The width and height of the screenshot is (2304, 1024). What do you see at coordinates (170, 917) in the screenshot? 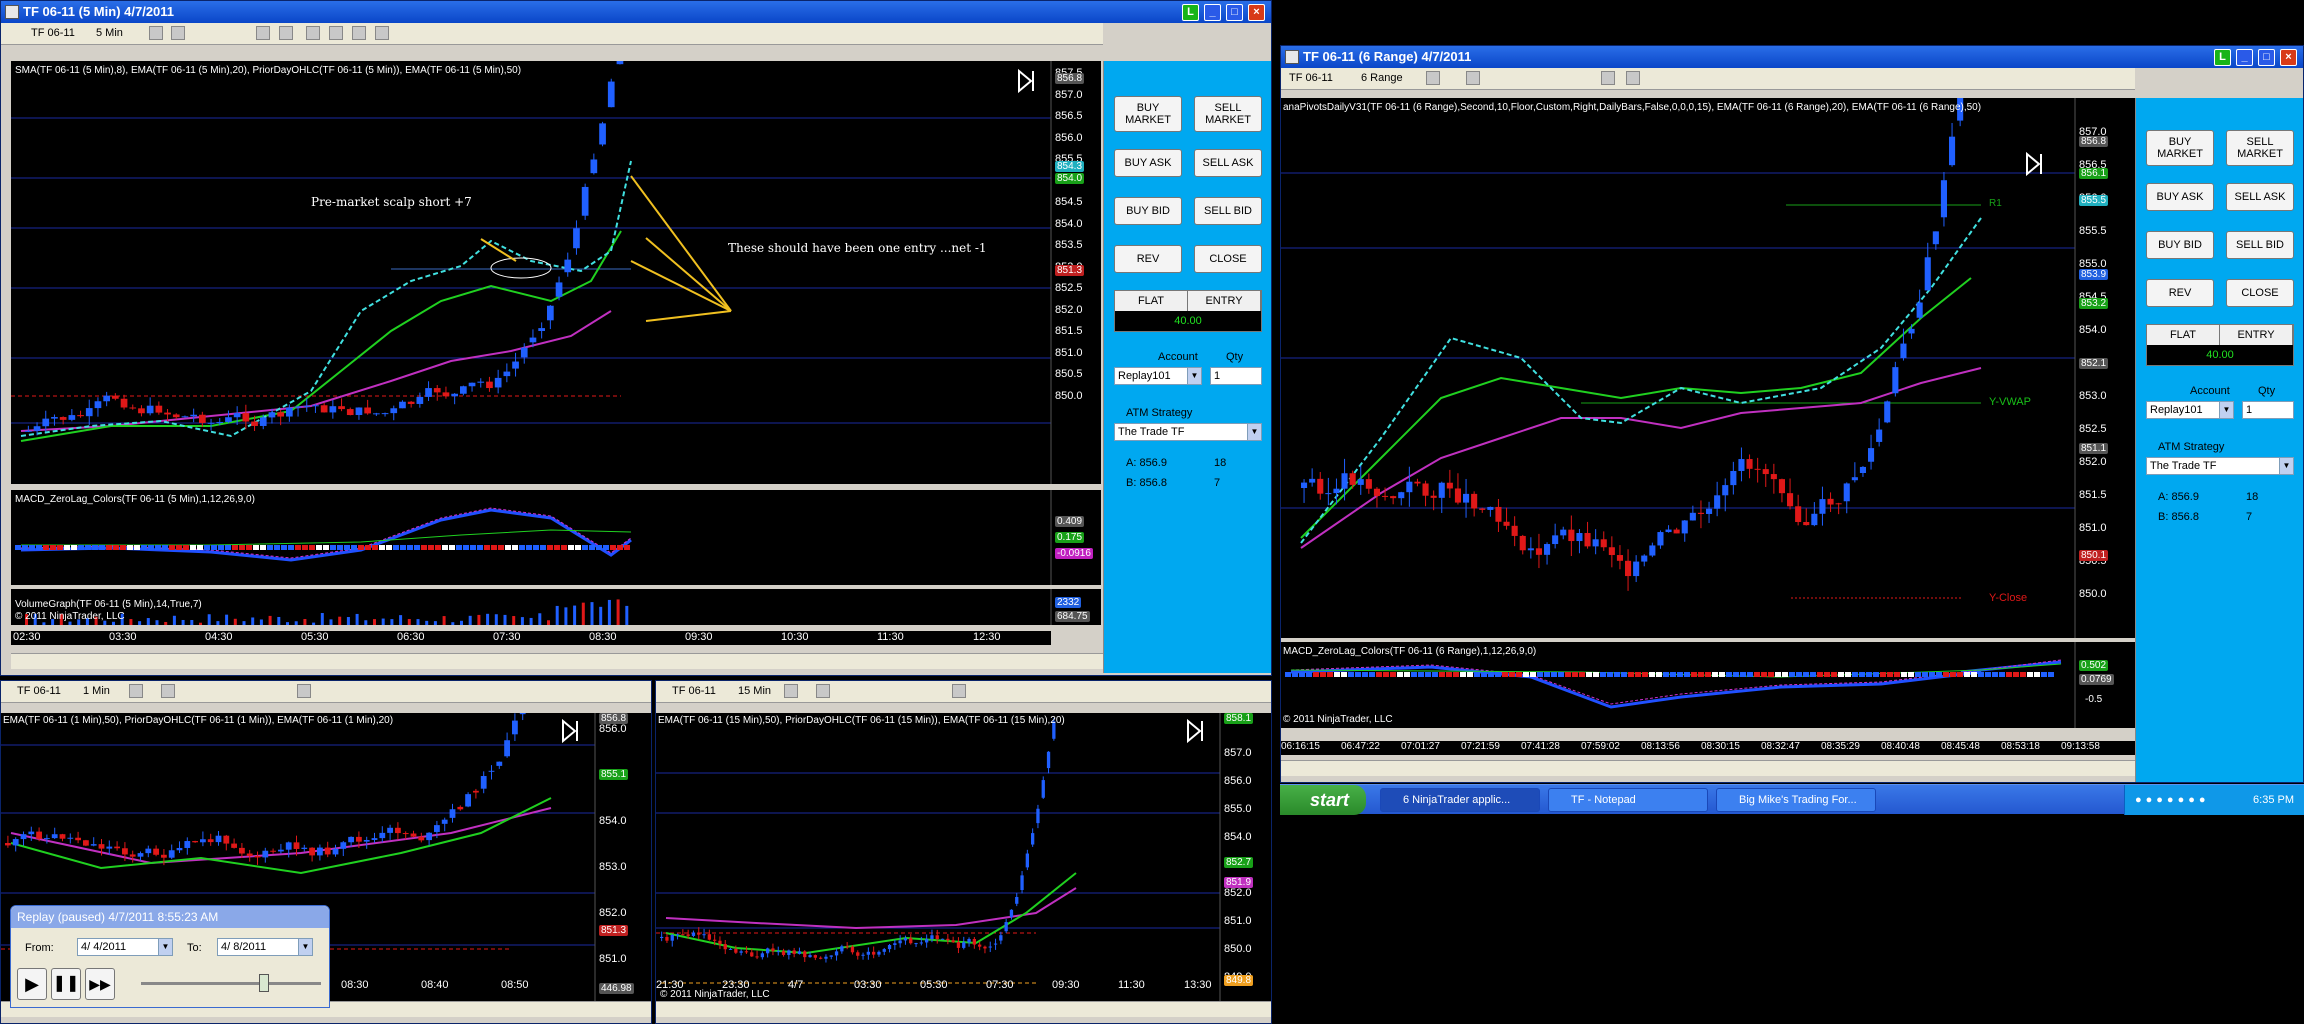
I see `replay-title: Replay (paused) 4/7/2011 8:55:23 AM` at bounding box center [170, 917].